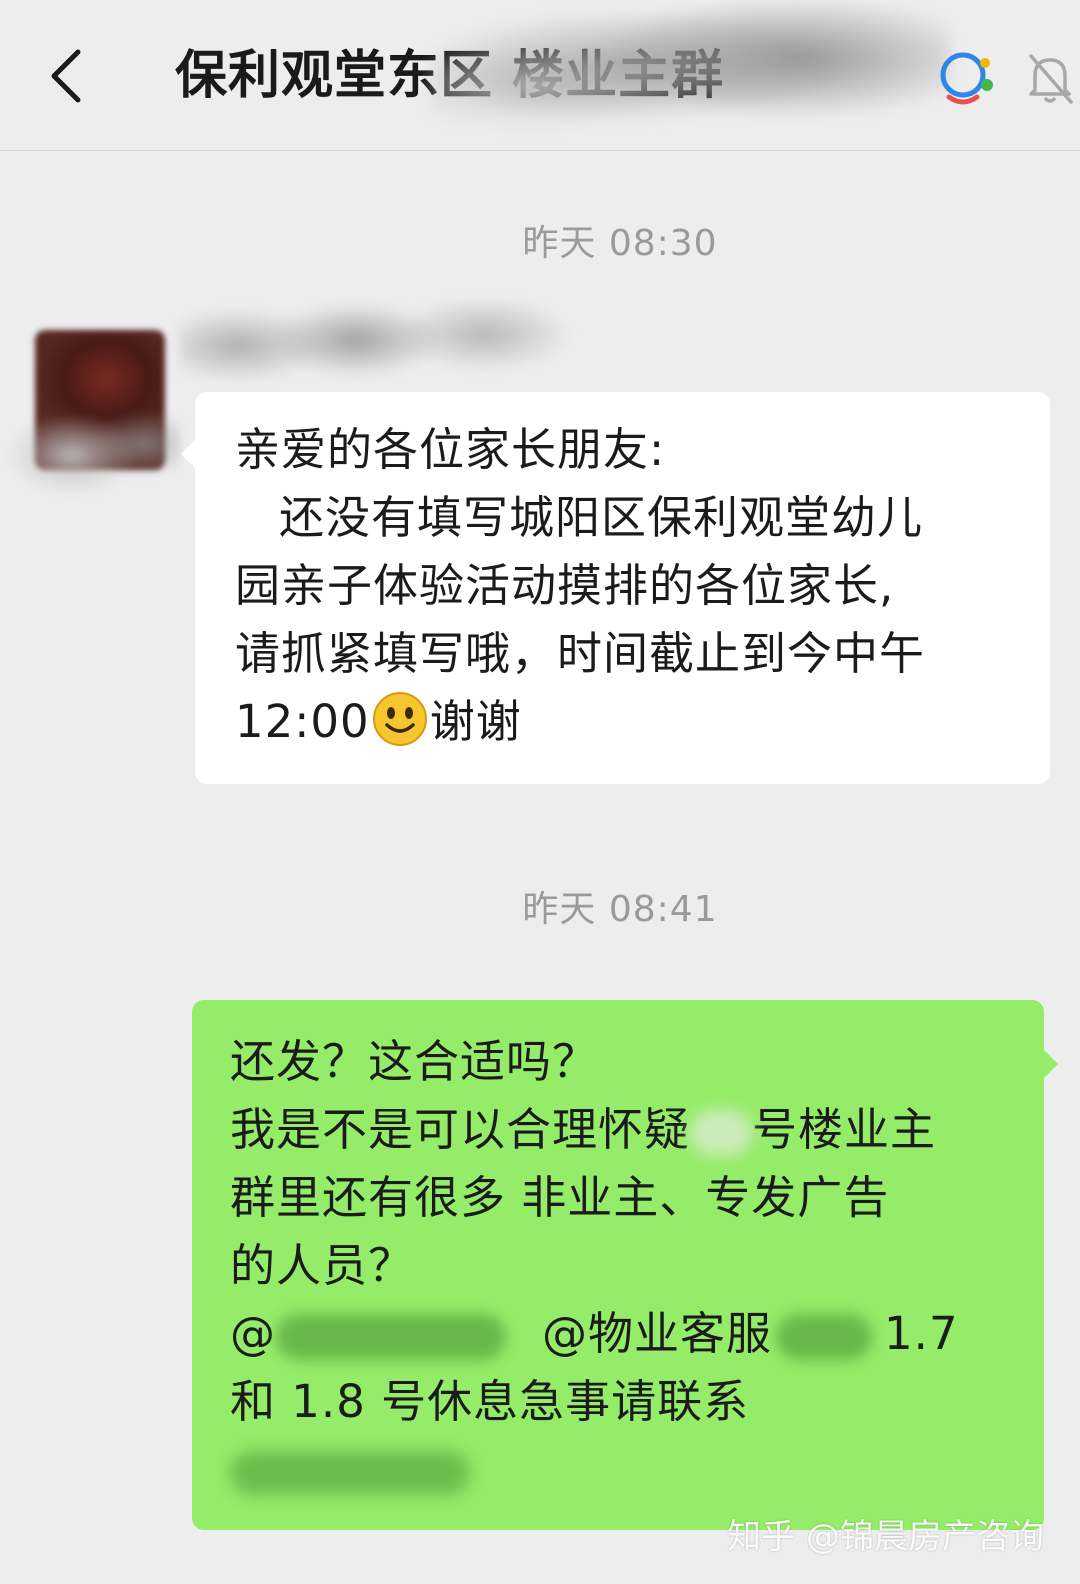 The image size is (1080, 1584). What do you see at coordinates (721, 1133) in the screenshot?
I see `redacted-building-number` at bounding box center [721, 1133].